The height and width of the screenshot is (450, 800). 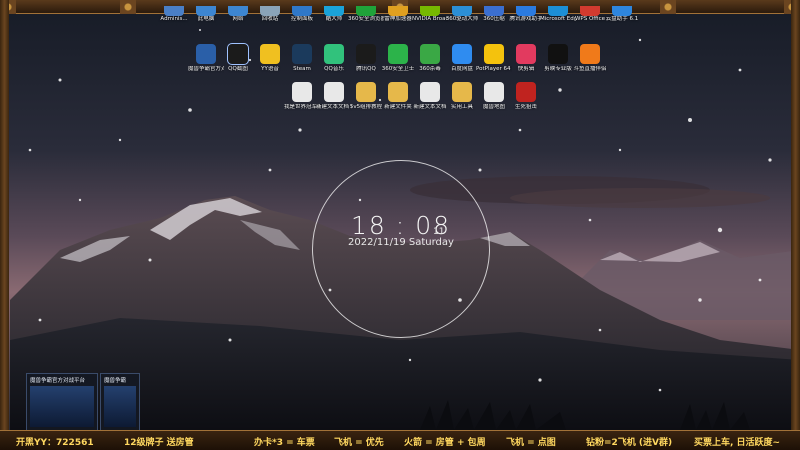 I want to click on document-icon, so click(x=494, y=92).